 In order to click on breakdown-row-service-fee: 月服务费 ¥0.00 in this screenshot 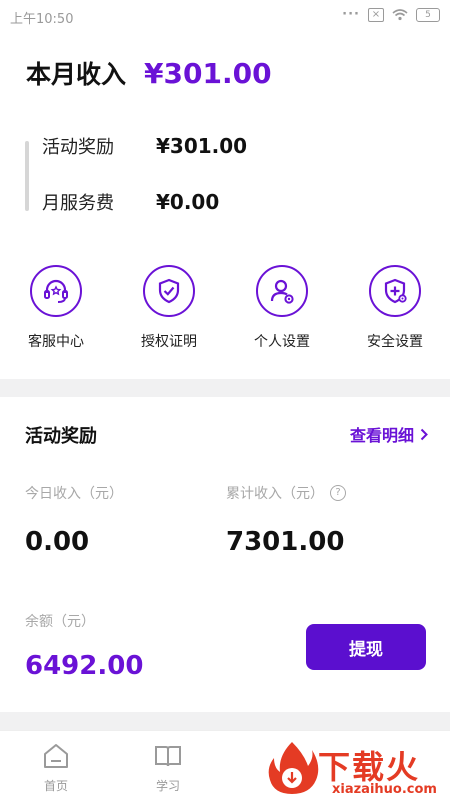, I will do `click(130, 202)`.